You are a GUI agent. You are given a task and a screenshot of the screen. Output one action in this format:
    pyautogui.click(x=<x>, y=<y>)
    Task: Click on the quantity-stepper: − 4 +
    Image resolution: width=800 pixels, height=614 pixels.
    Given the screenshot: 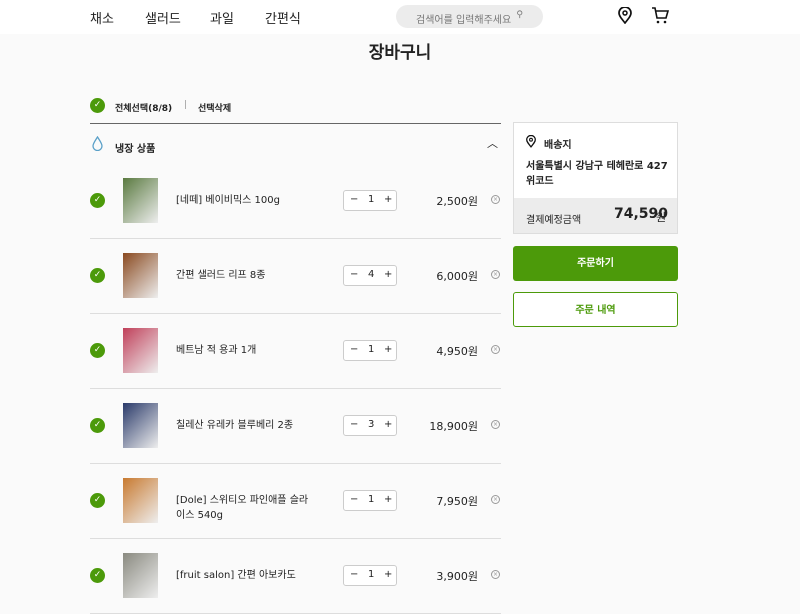 What is the action you would take?
    pyautogui.click(x=370, y=275)
    